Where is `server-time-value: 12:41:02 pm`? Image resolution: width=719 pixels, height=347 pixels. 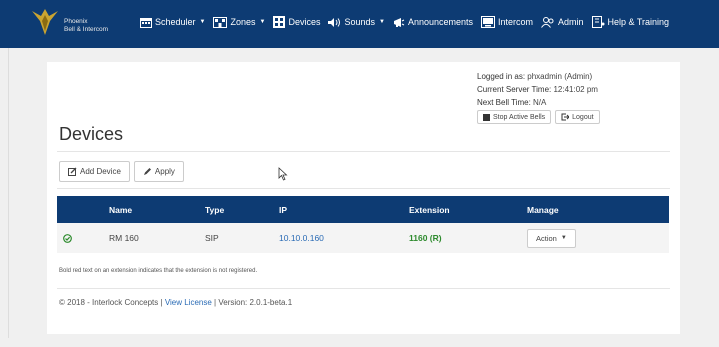
server-time-value: 12:41:02 pm is located at coordinates (575, 89).